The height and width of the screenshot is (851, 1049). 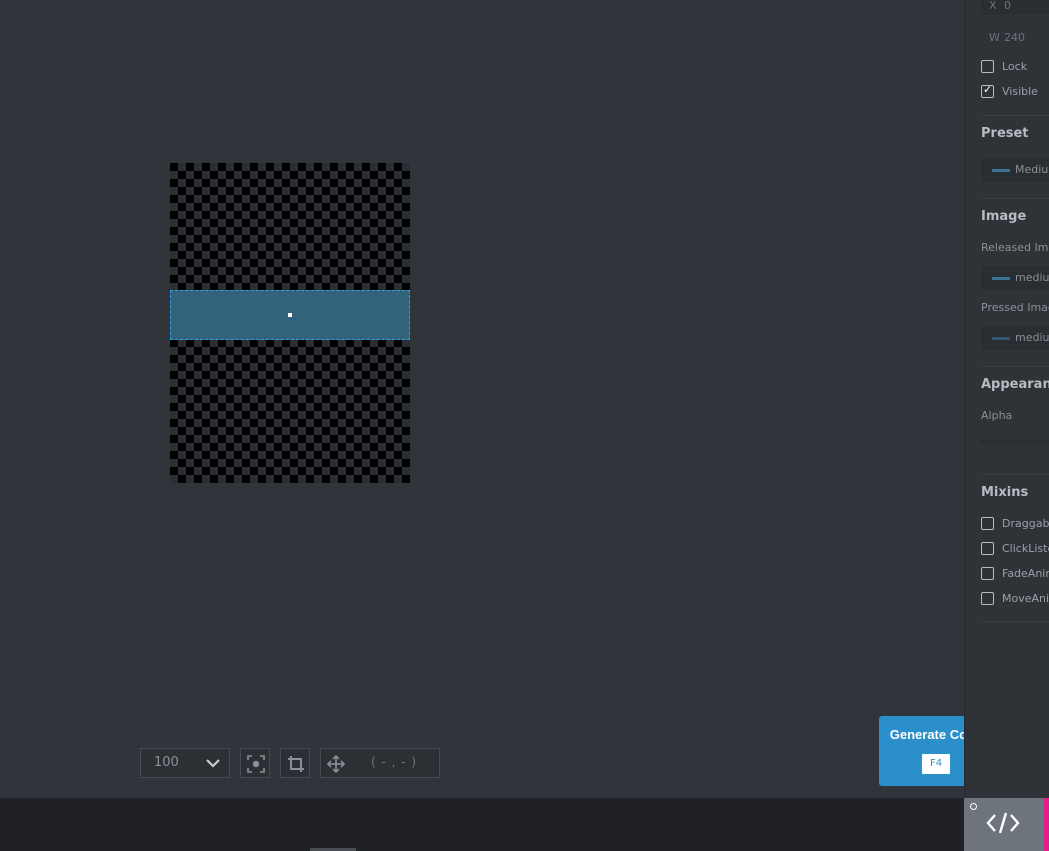 I want to click on zoom-select: 100, so click(x=185, y=763).